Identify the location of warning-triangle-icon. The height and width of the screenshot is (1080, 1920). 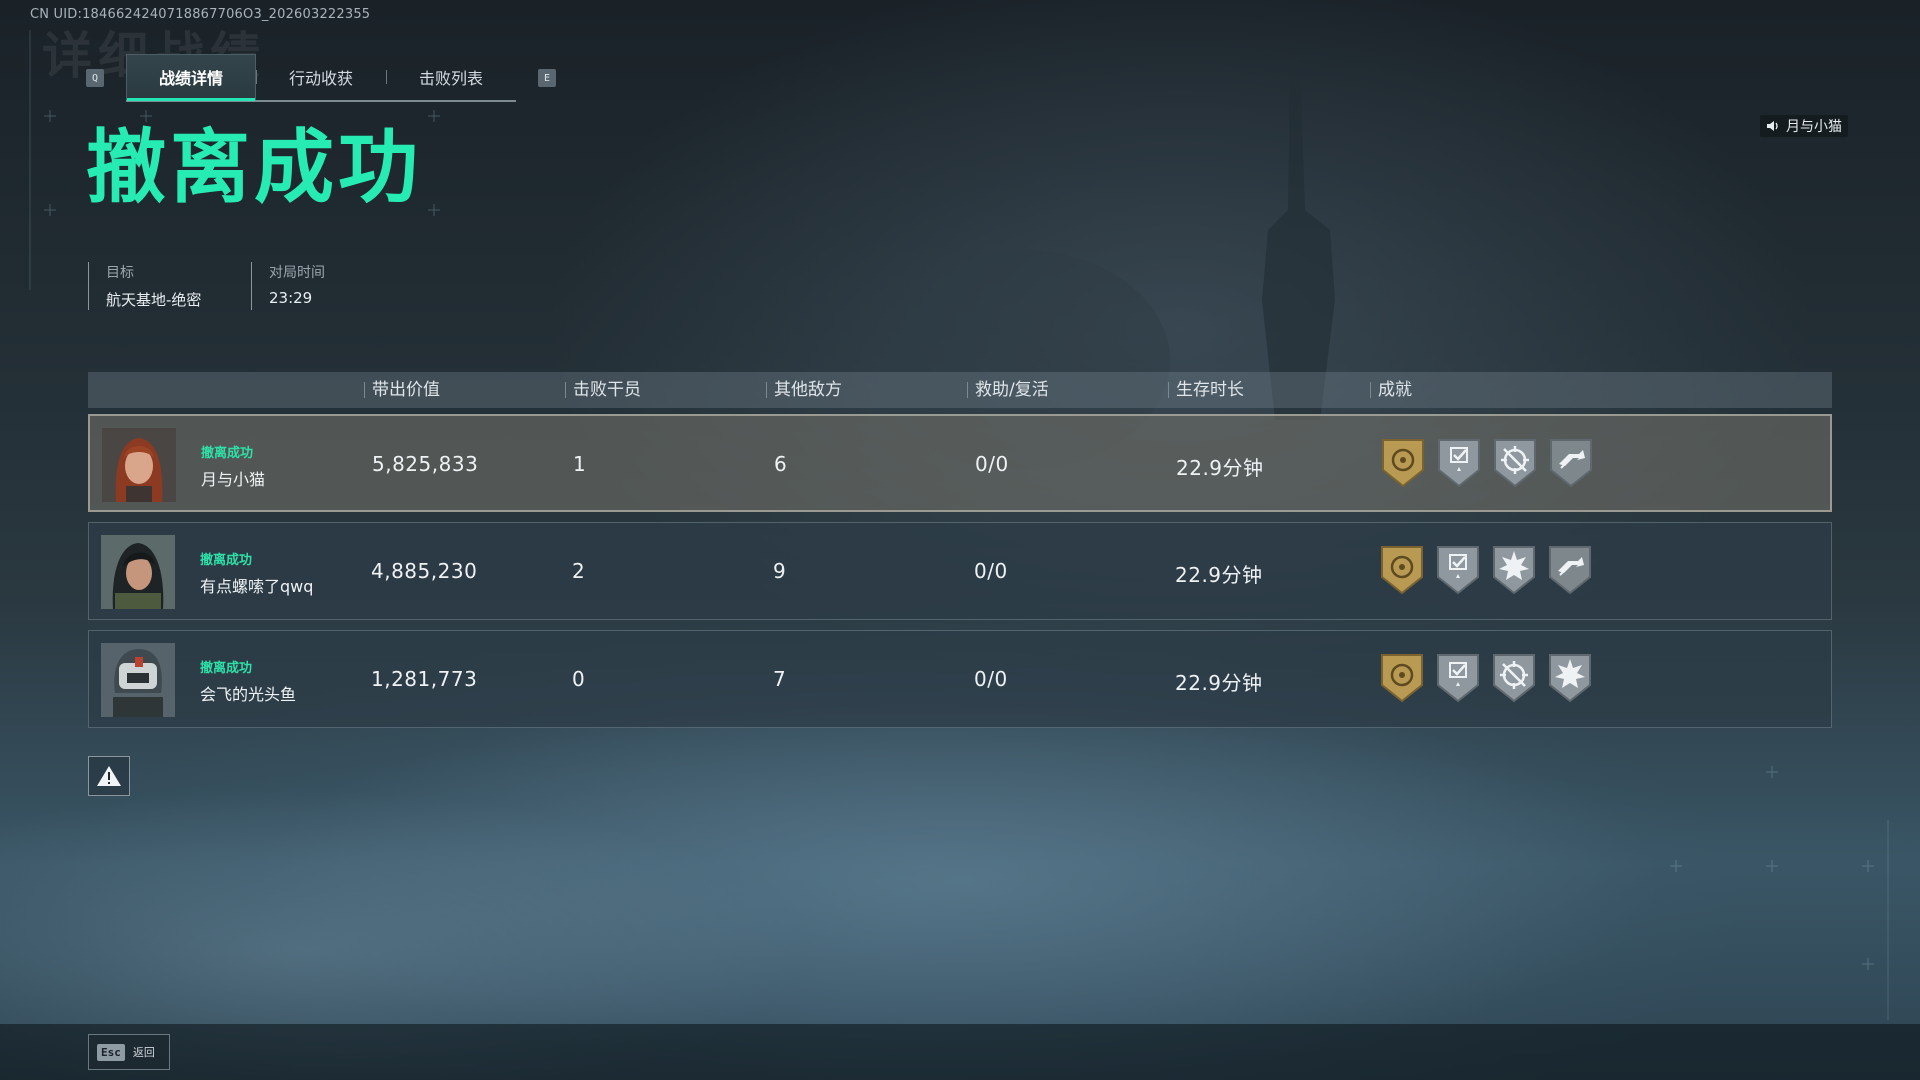
(109, 776).